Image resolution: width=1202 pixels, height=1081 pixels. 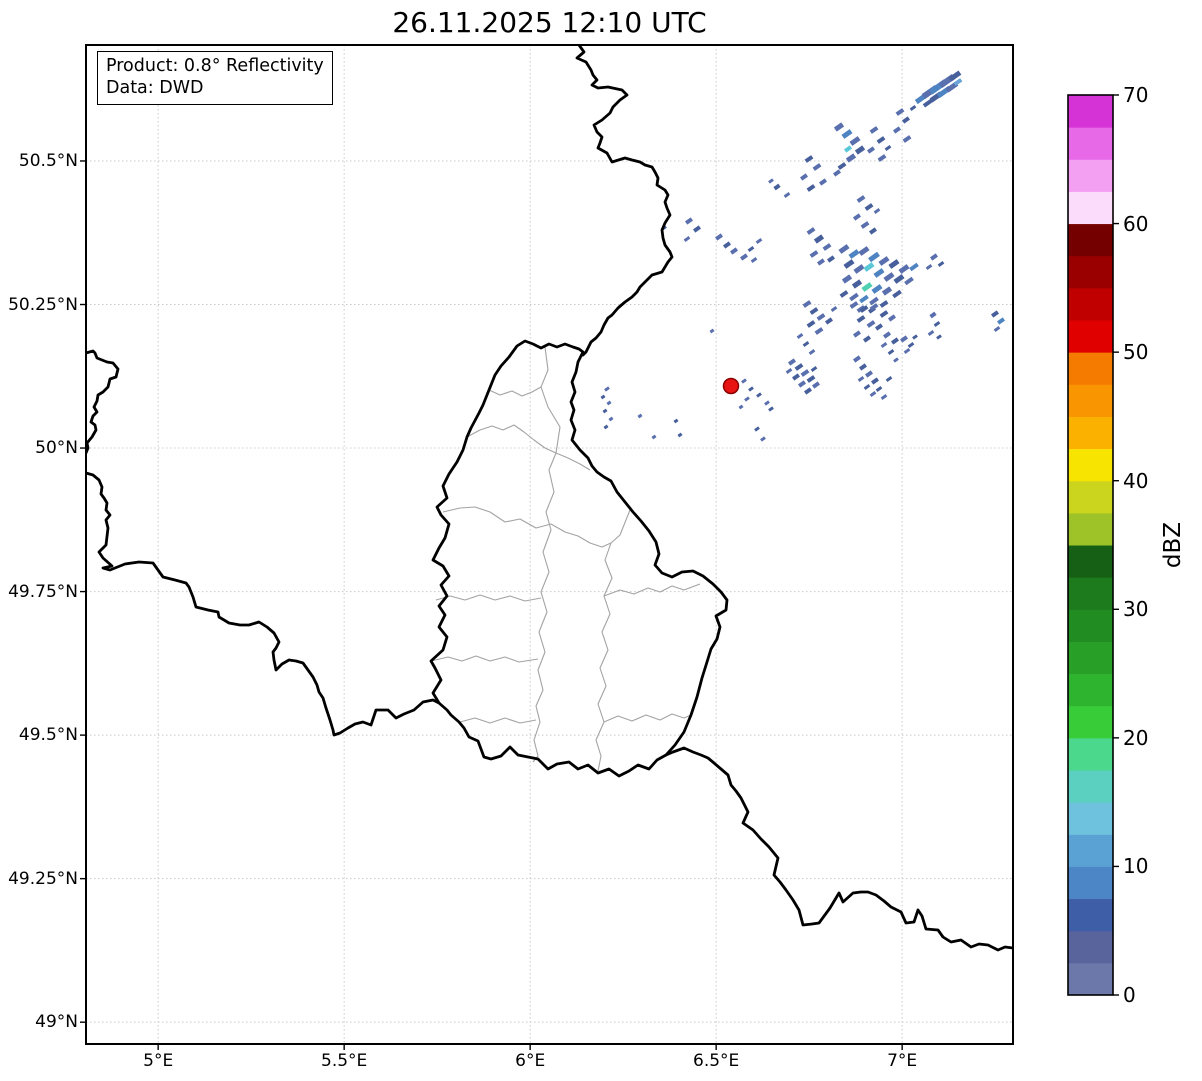 What do you see at coordinates (1136, 737) in the screenshot?
I see `colorbar-tick-label: 20` at bounding box center [1136, 737].